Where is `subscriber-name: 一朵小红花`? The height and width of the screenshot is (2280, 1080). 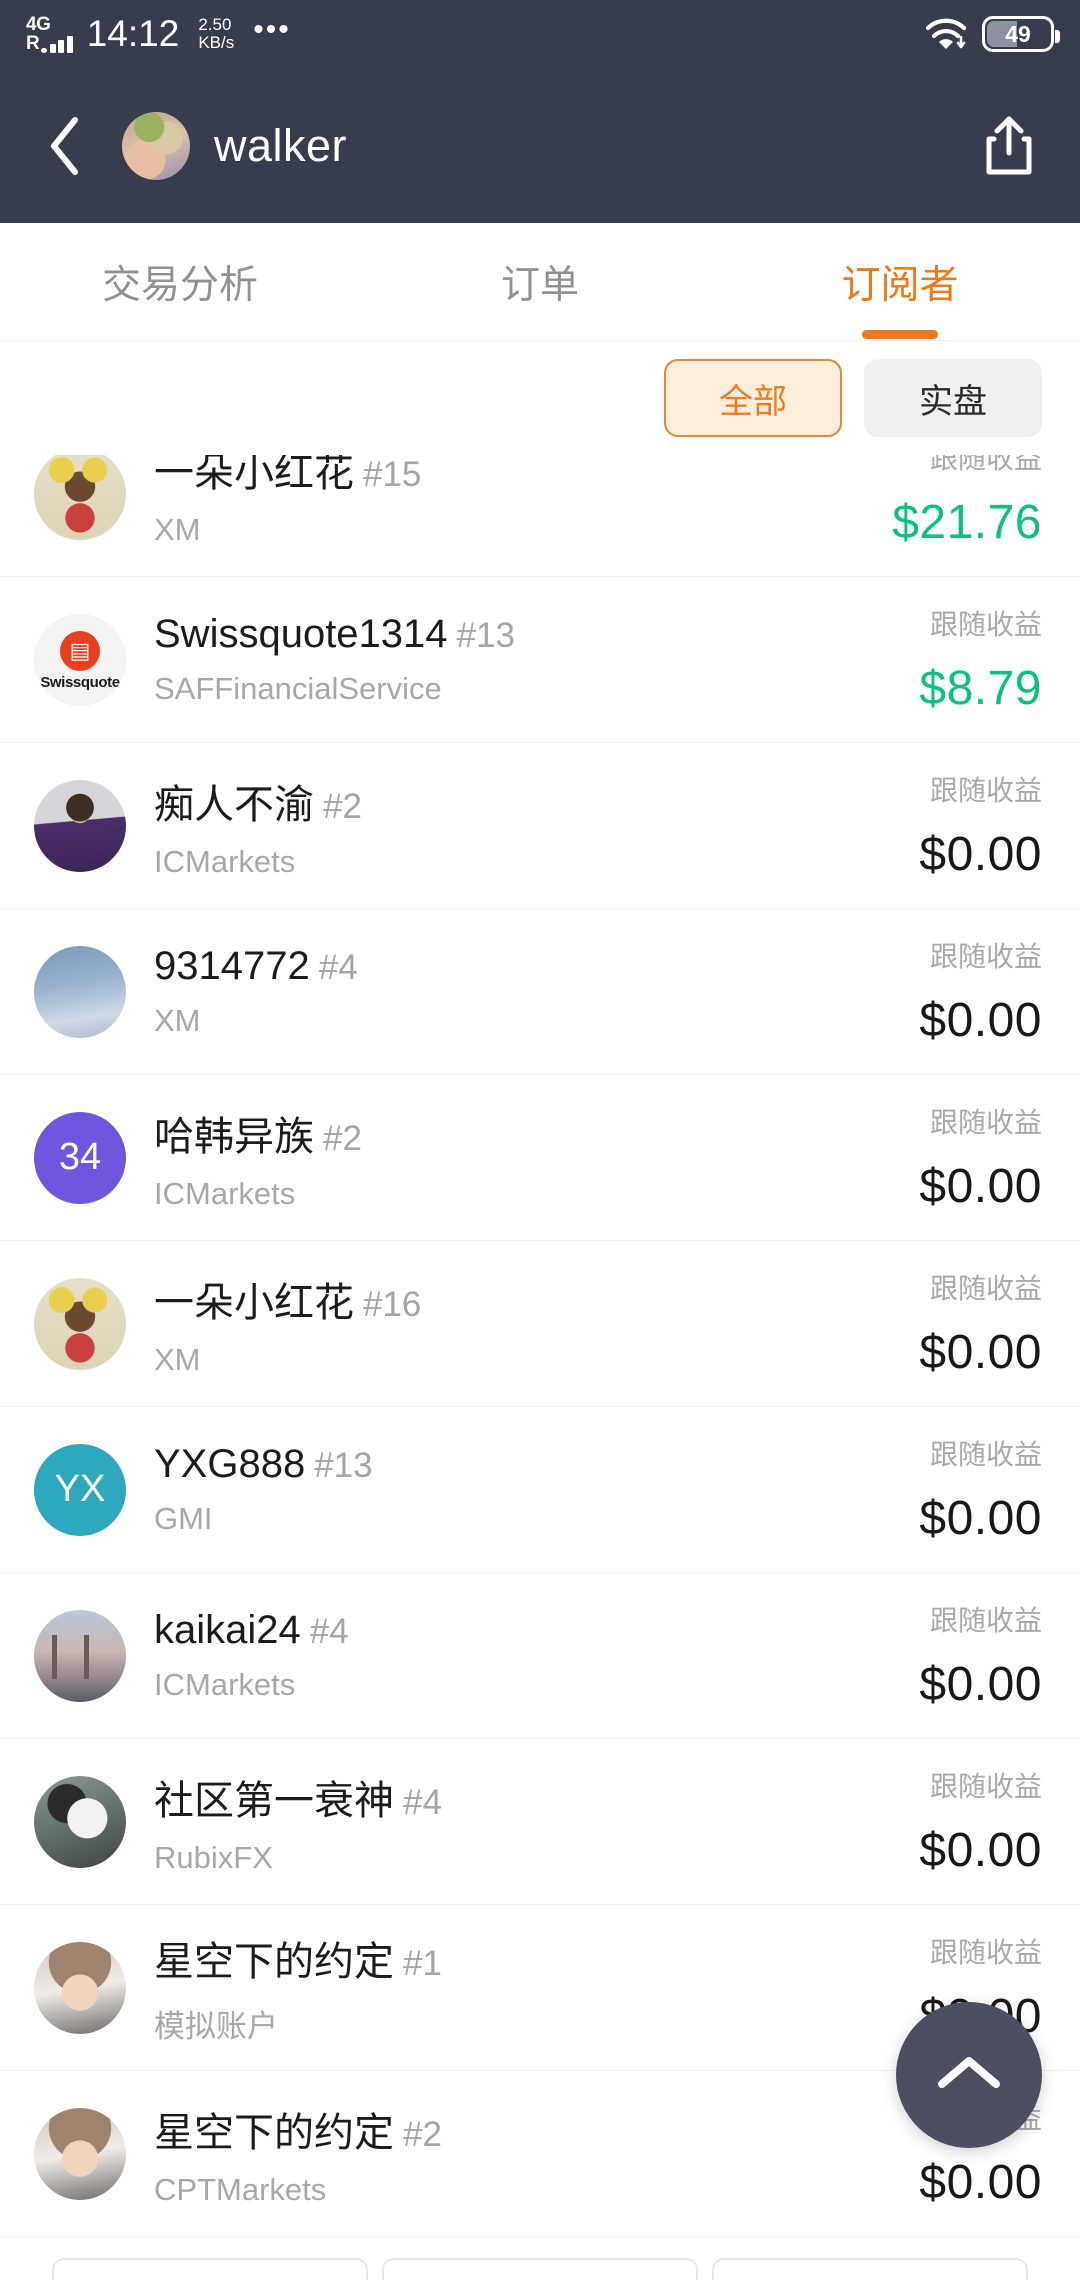 subscriber-name: 一朵小红花 is located at coordinates (254, 1302).